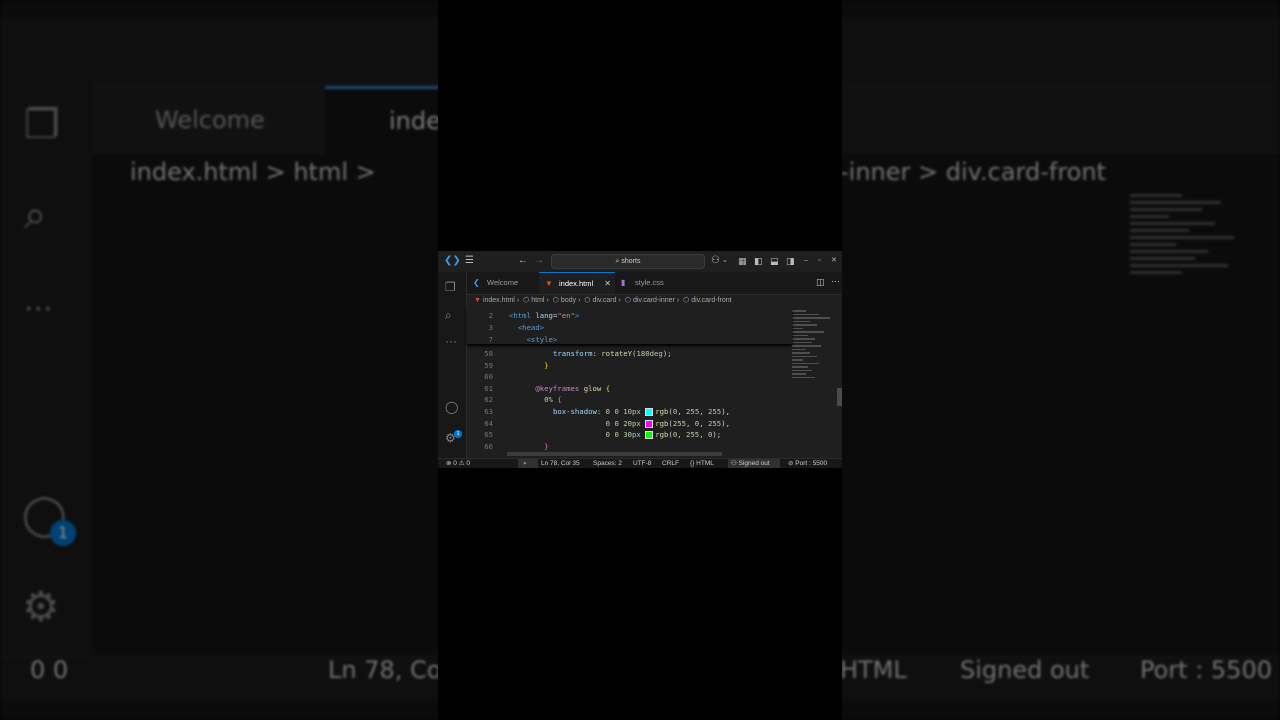 Image resolution: width=1280 pixels, height=720 pixels. What do you see at coordinates (488, 377) in the screenshot?
I see `code-line: 60` at bounding box center [488, 377].